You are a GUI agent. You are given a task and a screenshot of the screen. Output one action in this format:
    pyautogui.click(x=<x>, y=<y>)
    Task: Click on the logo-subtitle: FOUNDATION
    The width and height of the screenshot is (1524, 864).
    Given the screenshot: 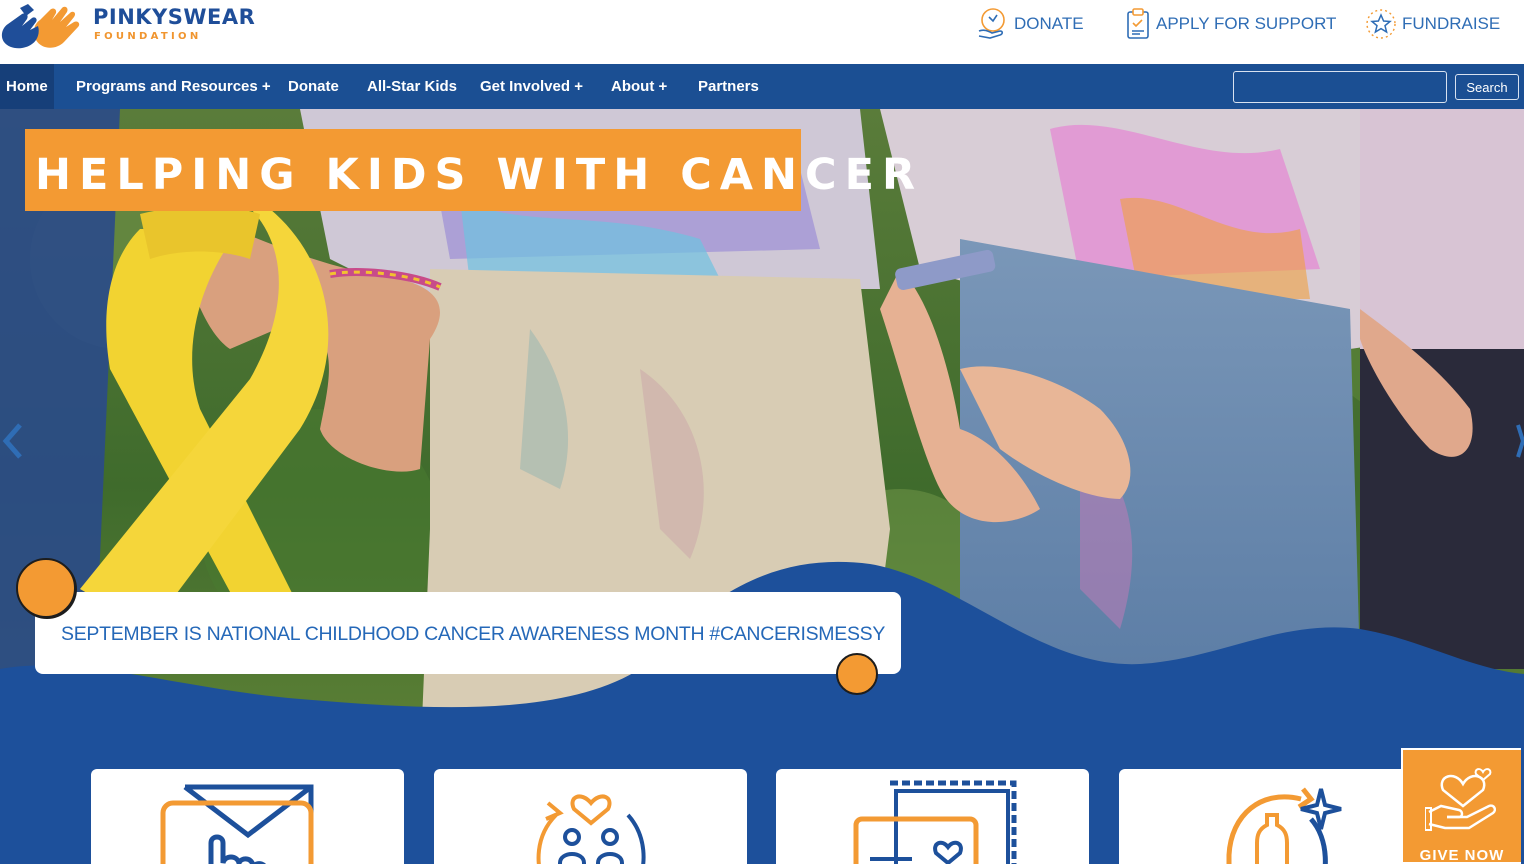 What is the action you would take?
    pyautogui.click(x=148, y=36)
    